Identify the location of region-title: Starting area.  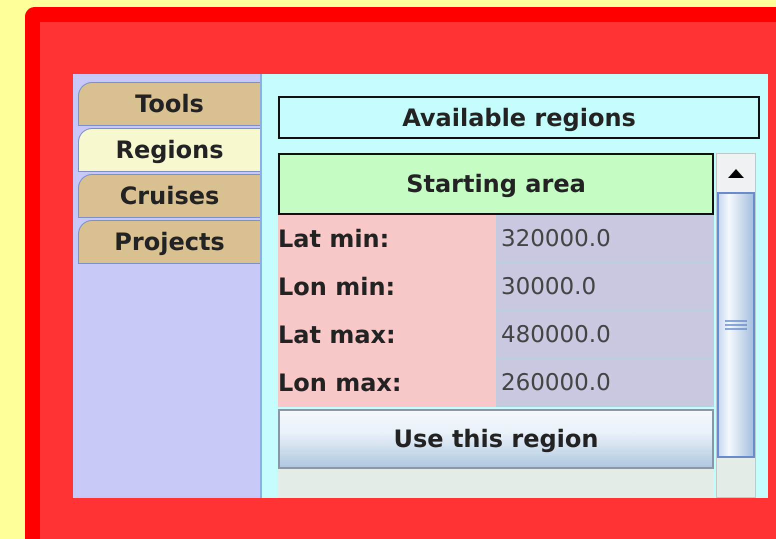
(496, 184).